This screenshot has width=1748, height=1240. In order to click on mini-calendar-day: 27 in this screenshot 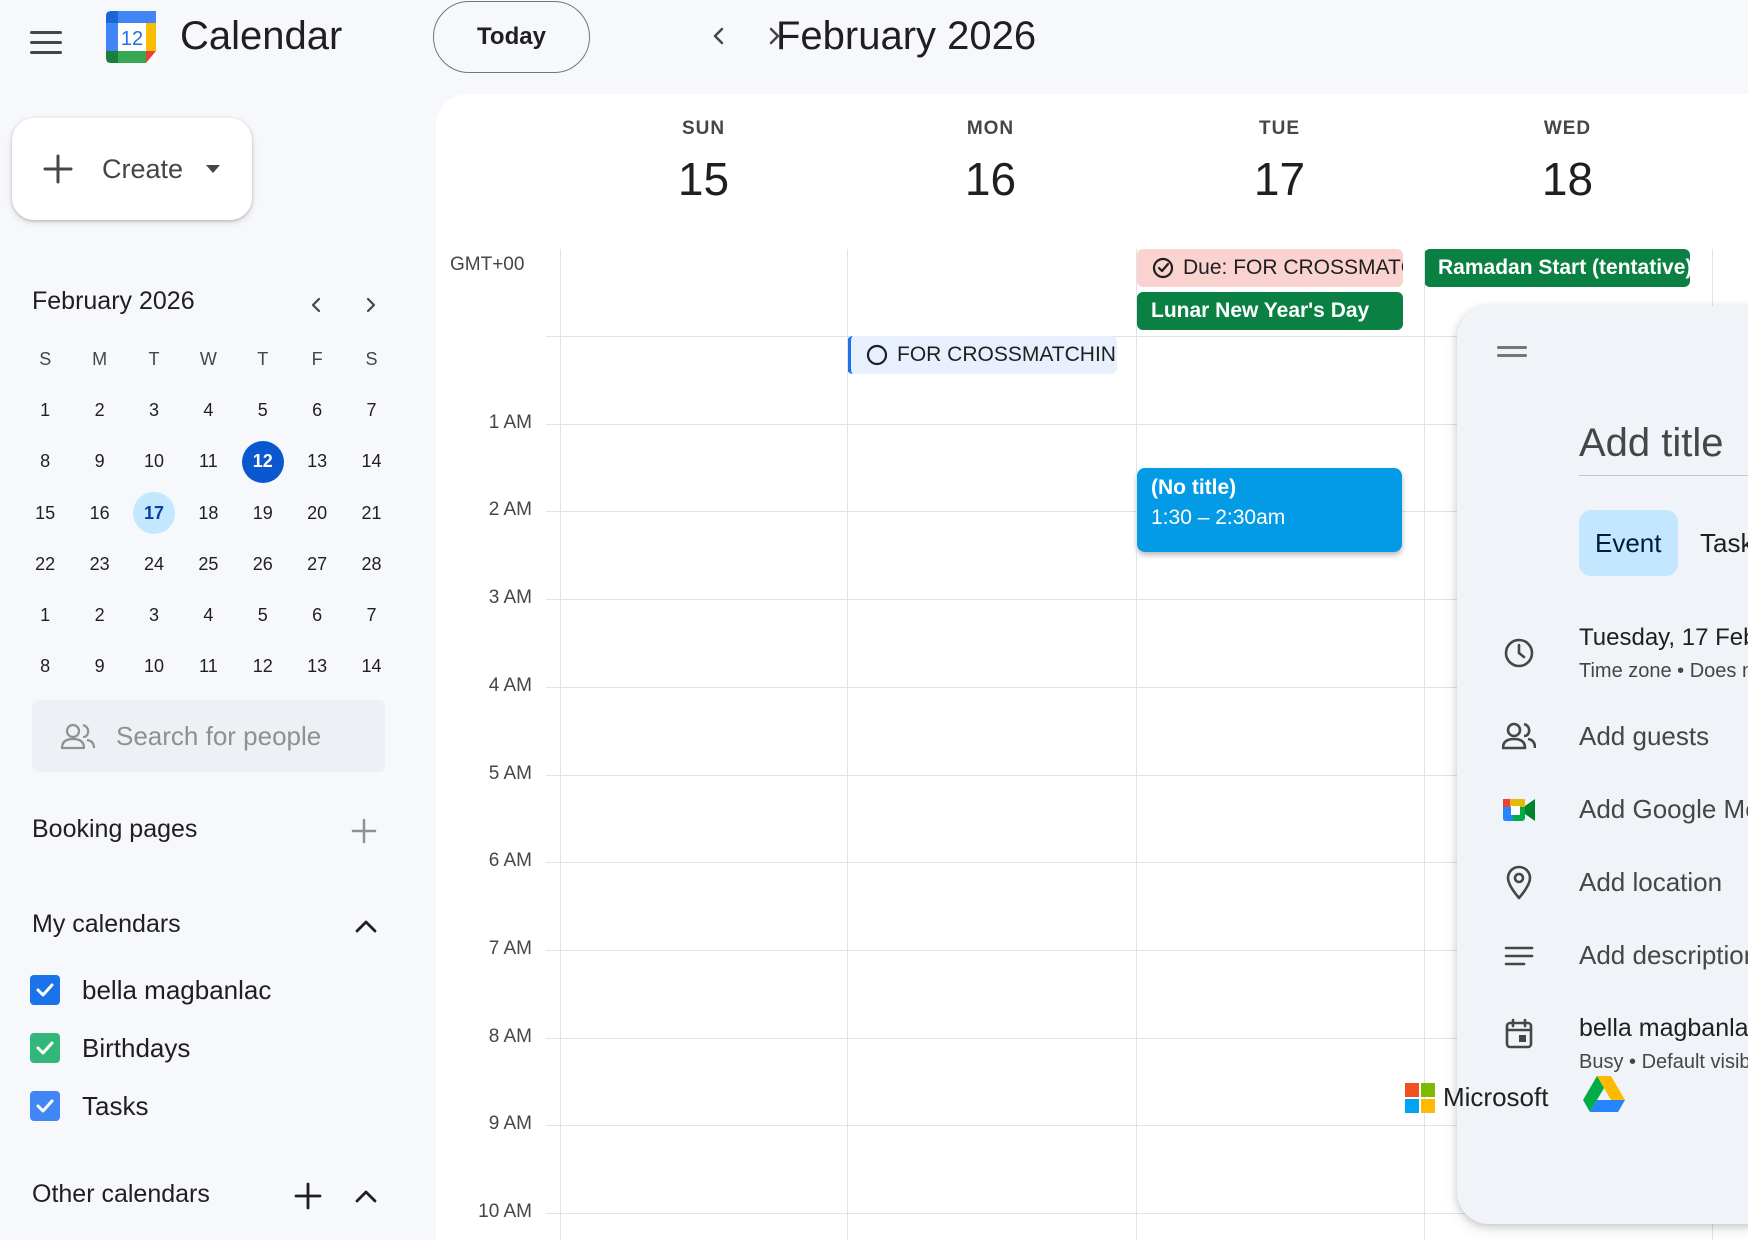, I will do `click(317, 564)`.